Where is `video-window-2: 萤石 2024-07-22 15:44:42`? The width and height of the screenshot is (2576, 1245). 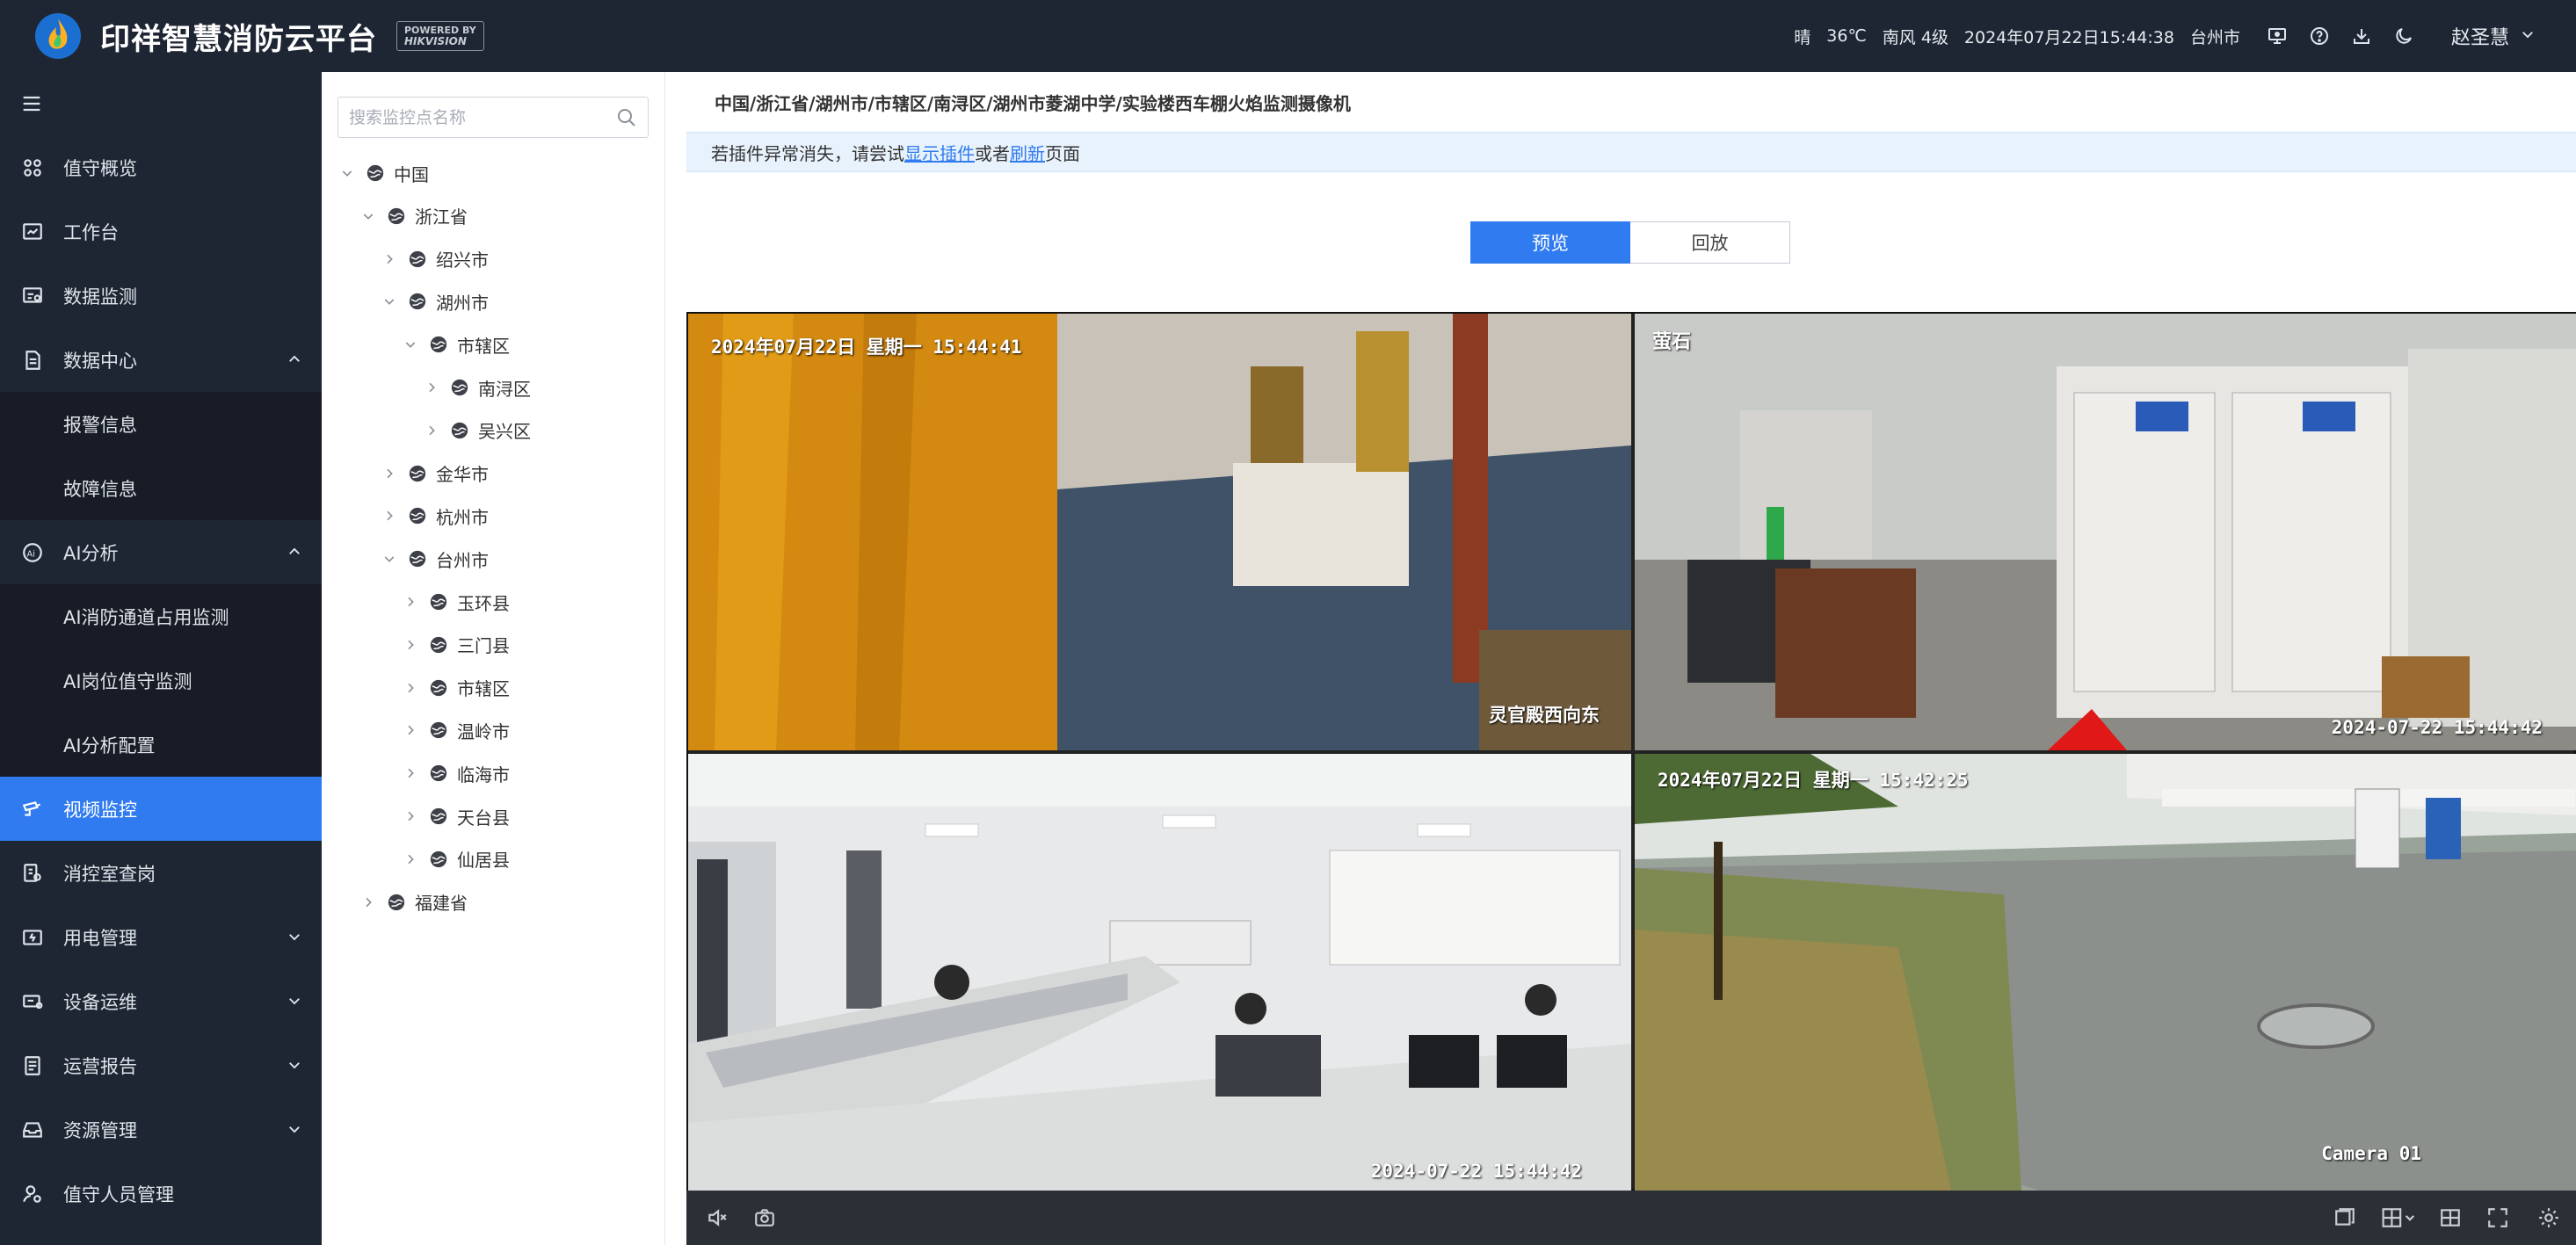 video-window-2: 萤石 2024-07-22 15:44:42 is located at coordinates (2105, 532).